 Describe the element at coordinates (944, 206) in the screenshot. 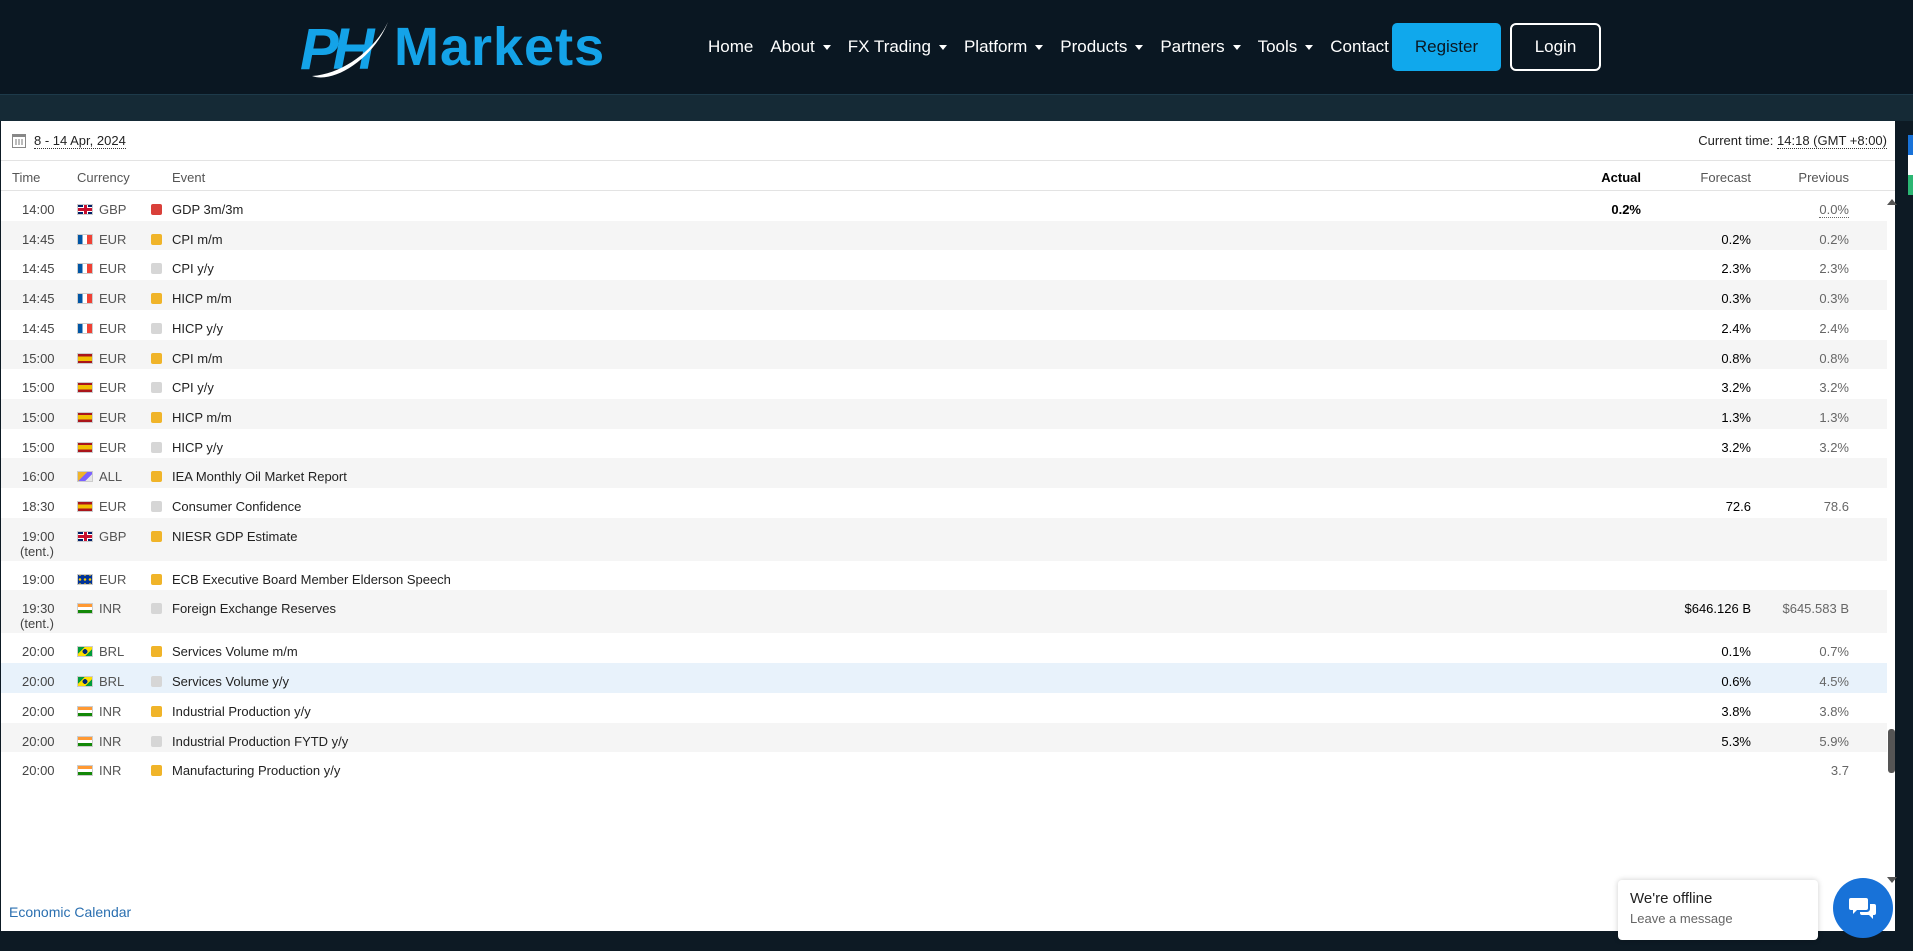

I see `table-row: 14:00 GBP GDP 3m/3m 0.2% 0.0%` at that location.